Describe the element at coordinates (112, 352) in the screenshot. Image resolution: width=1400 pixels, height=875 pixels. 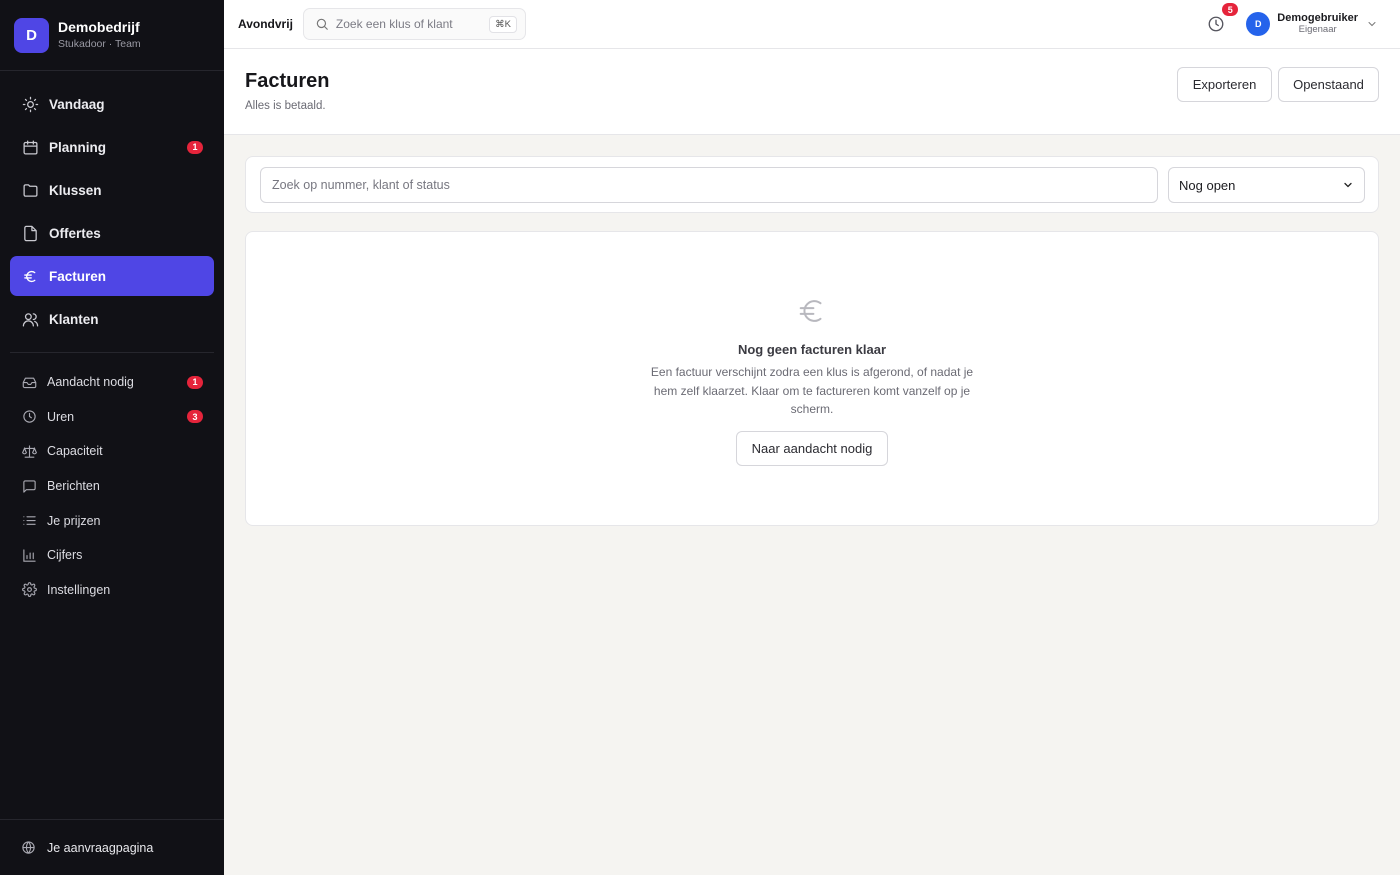
I see `nav-divider` at that location.